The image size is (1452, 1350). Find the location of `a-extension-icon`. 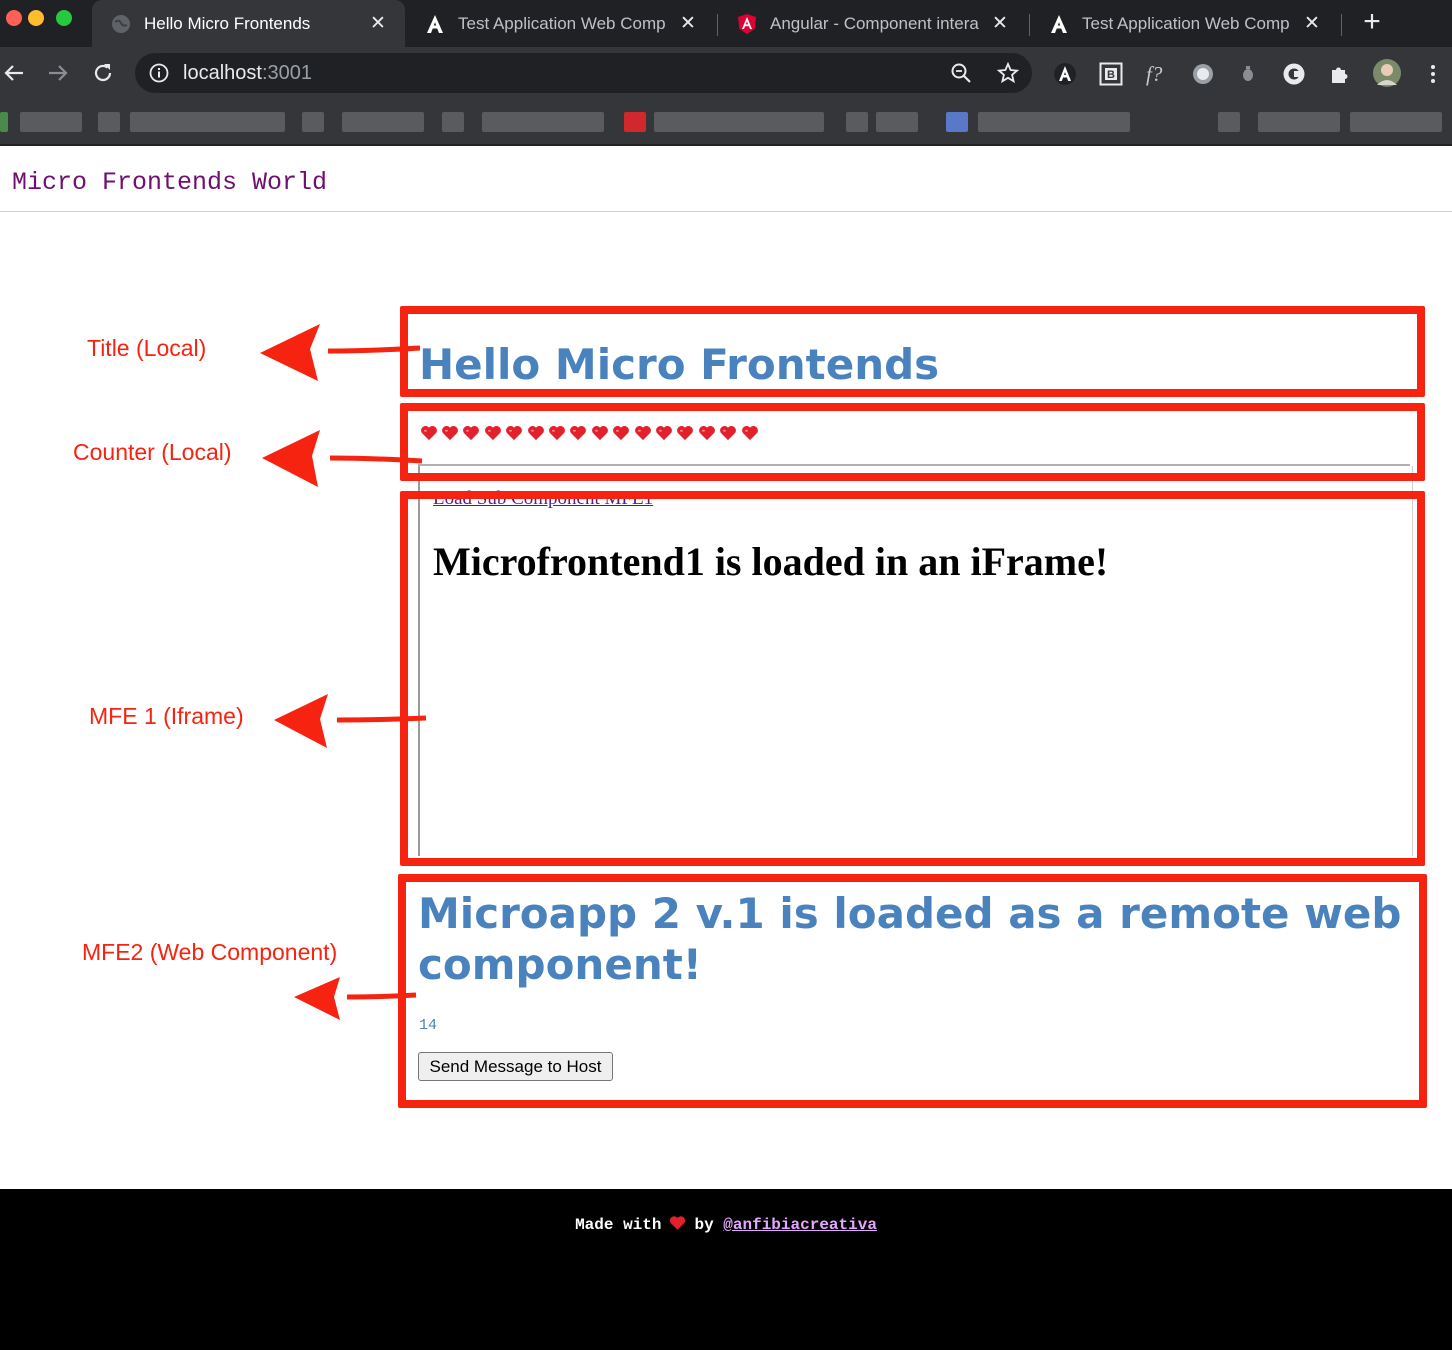

a-extension-icon is located at coordinates (1065, 74).